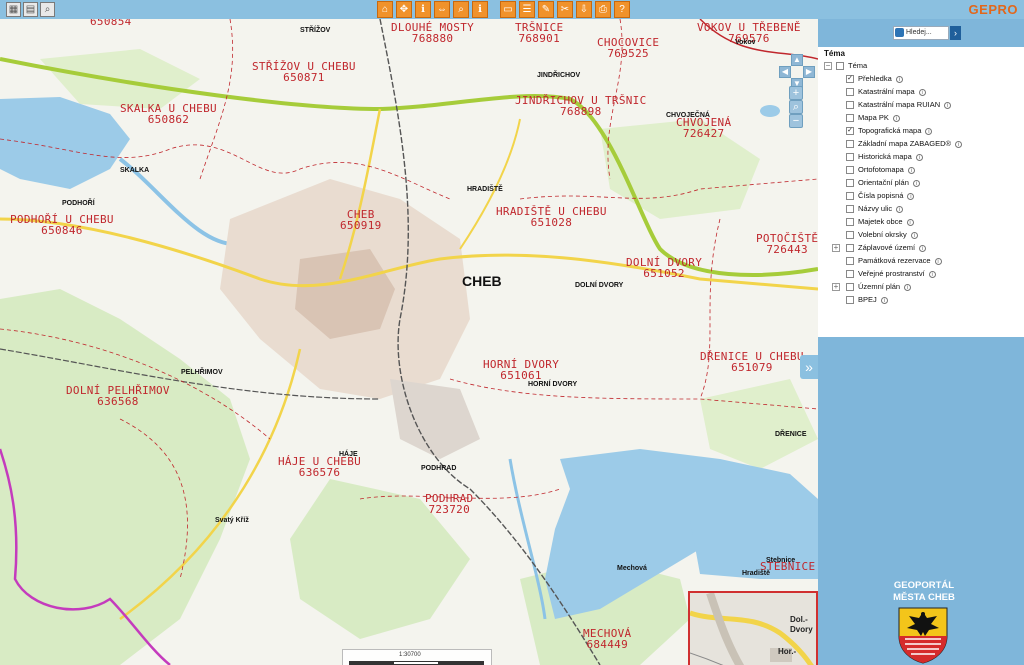 Image resolution: width=1024 pixels, height=665 pixels. I want to click on pan-right-icon: ▶, so click(809, 72).